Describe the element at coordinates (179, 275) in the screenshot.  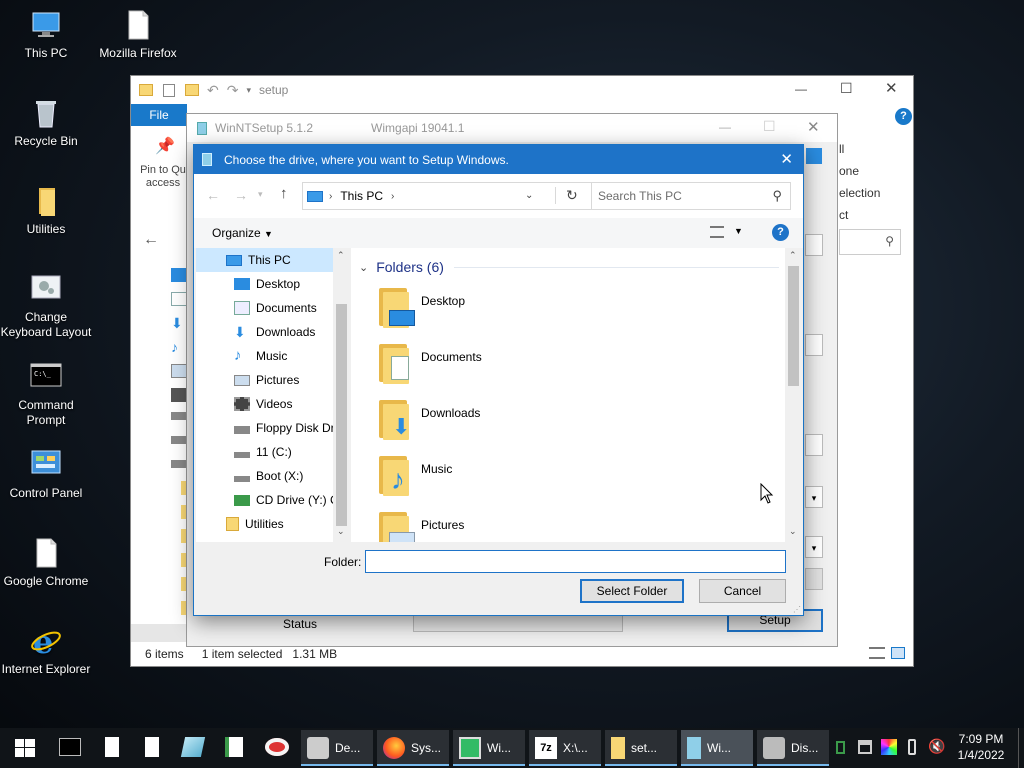
I see `desktop-icon` at that location.